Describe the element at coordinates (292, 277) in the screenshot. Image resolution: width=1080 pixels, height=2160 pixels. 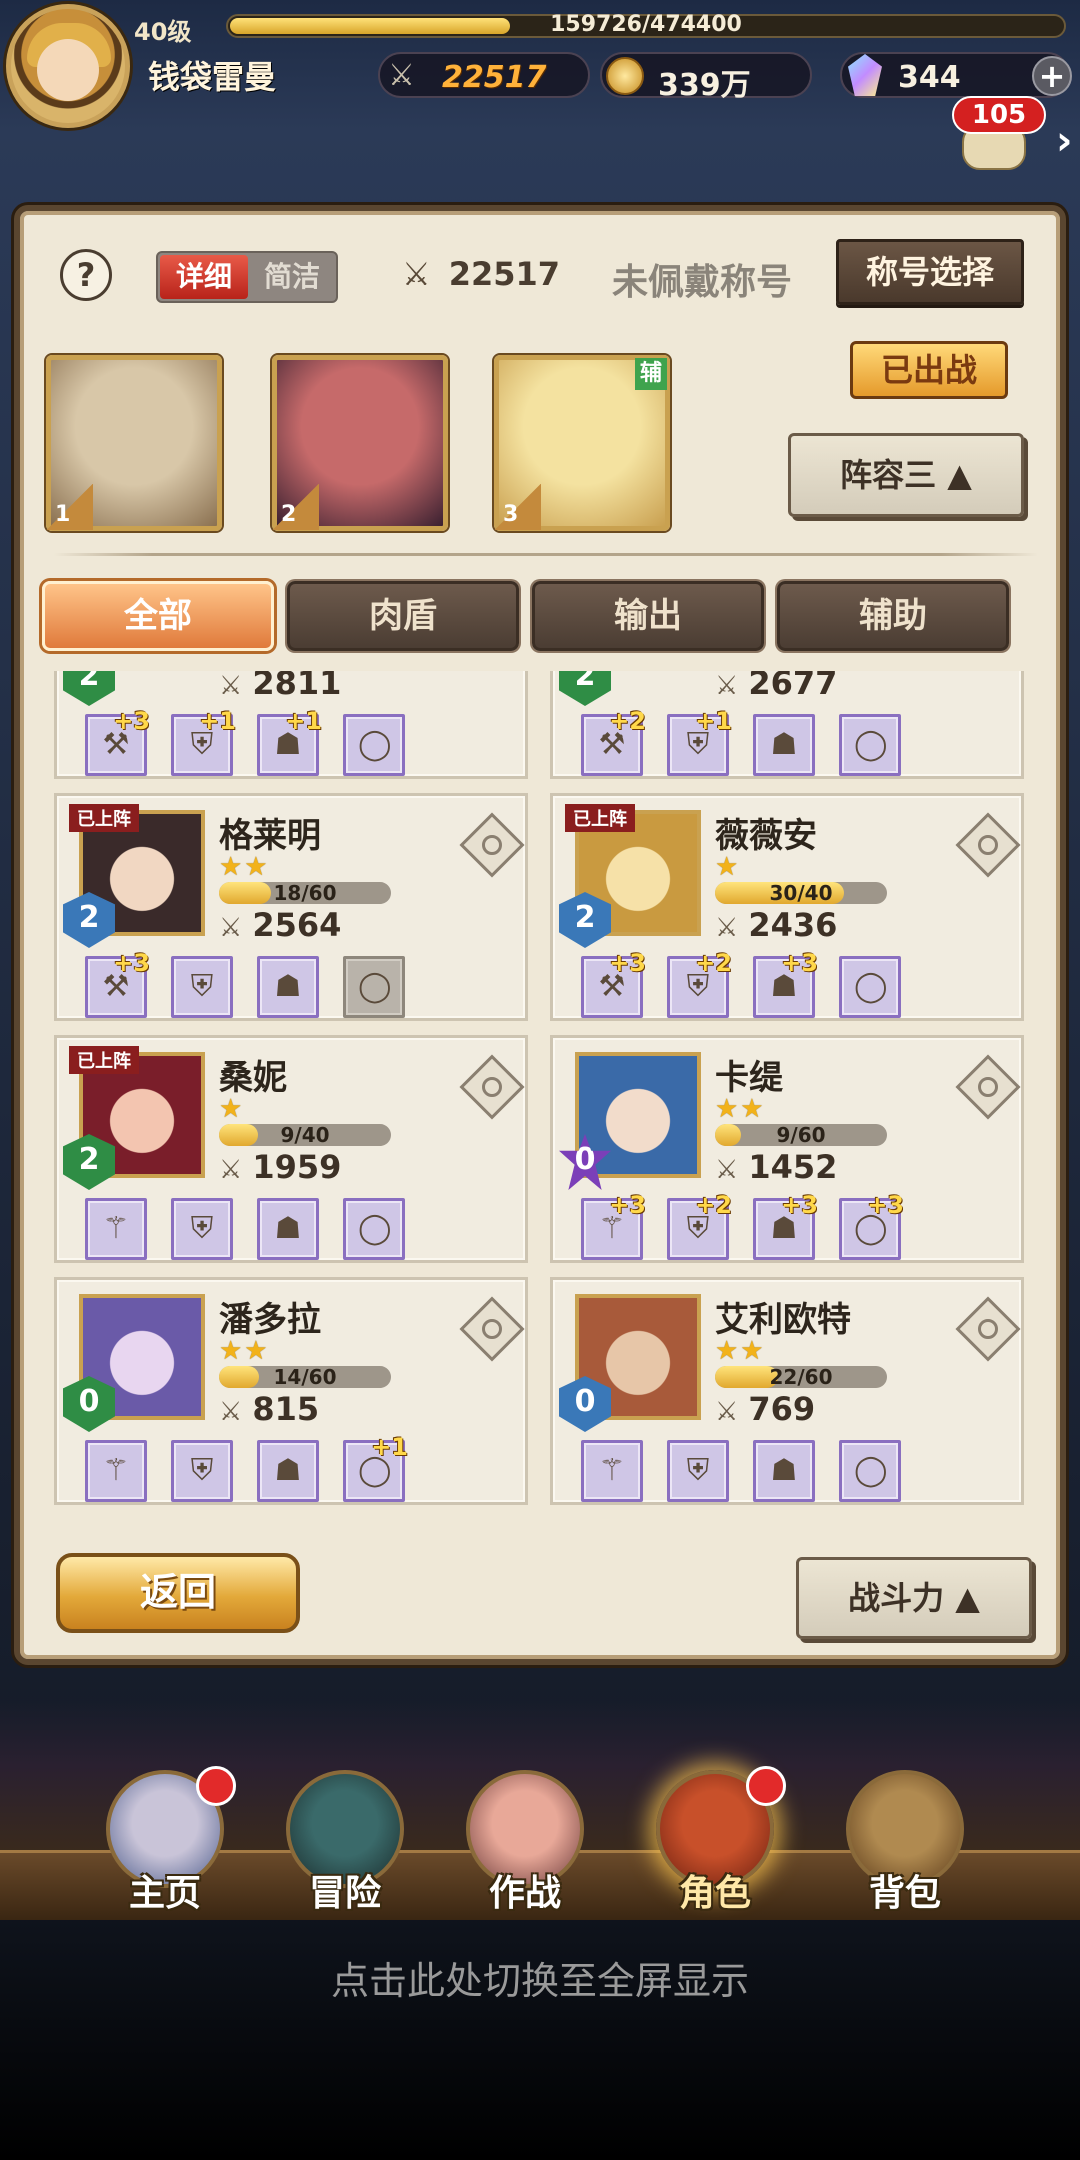
I see `view-simple-button: 简洁` at that location.